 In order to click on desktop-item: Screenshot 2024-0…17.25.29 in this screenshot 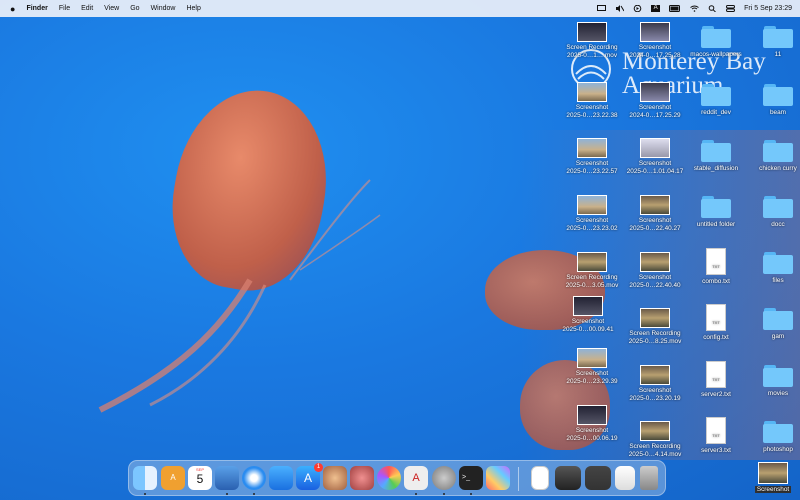, I will do `click(655, 101)`.